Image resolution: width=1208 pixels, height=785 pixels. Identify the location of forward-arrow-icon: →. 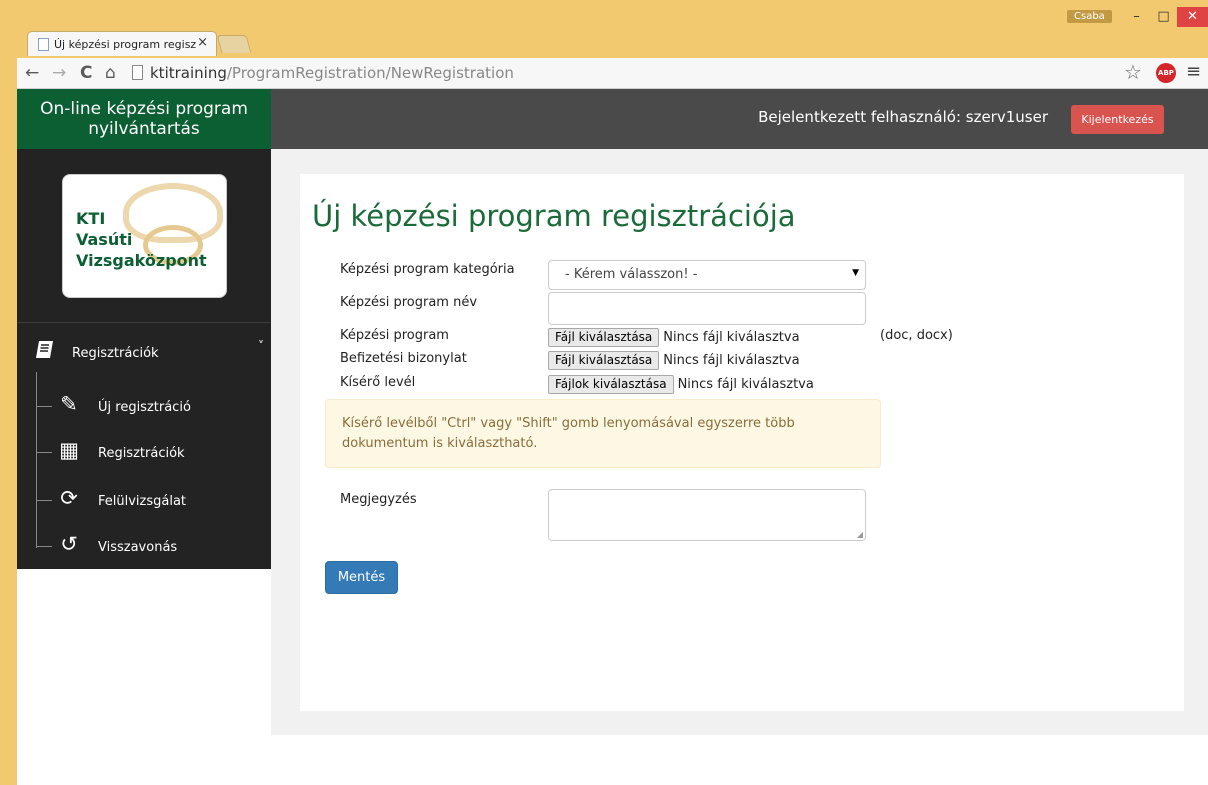
(59, 73).